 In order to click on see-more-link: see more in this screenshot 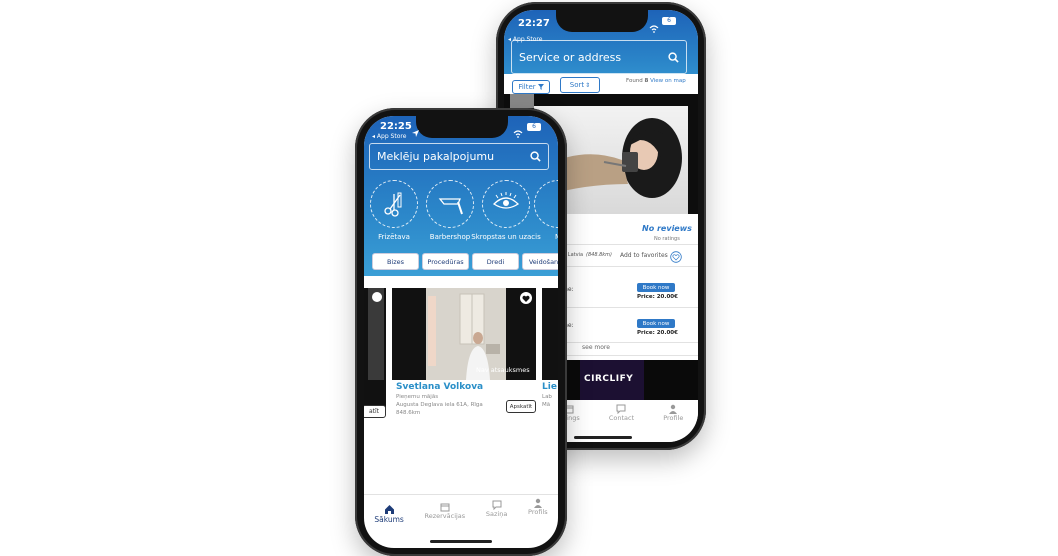, I will do `click(596, 347)`.